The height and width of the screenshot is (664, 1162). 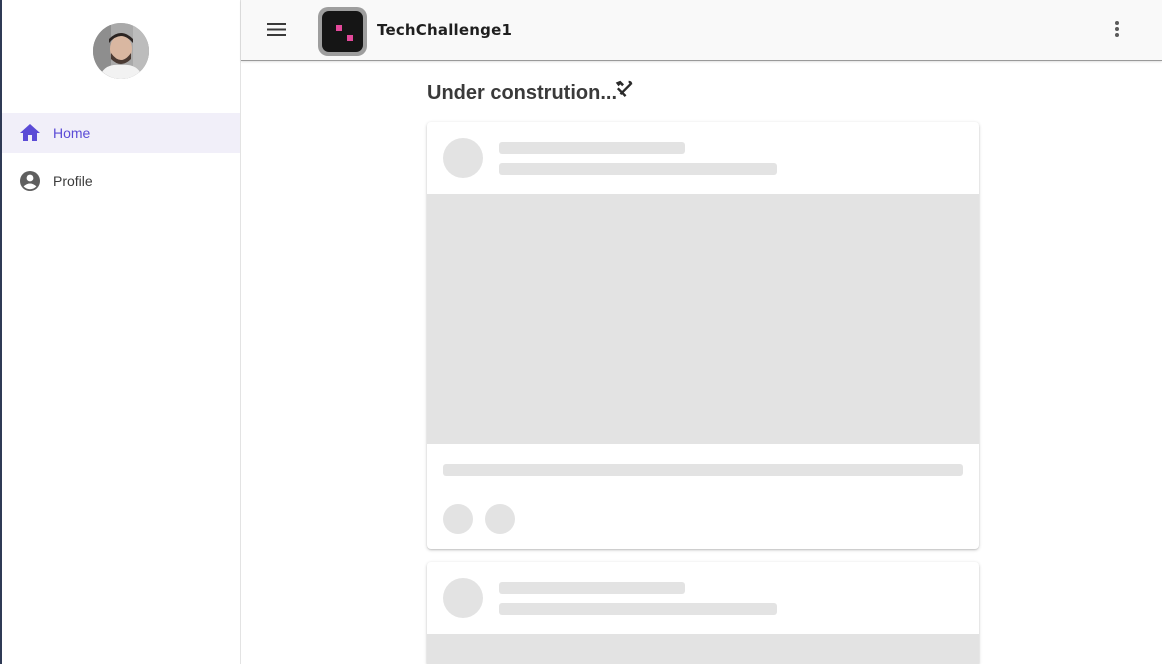 What do you see at coordinates (121, 133) in the screenshot?
I see `sidebar-item-home: Home` at bounding box center [121, 133].